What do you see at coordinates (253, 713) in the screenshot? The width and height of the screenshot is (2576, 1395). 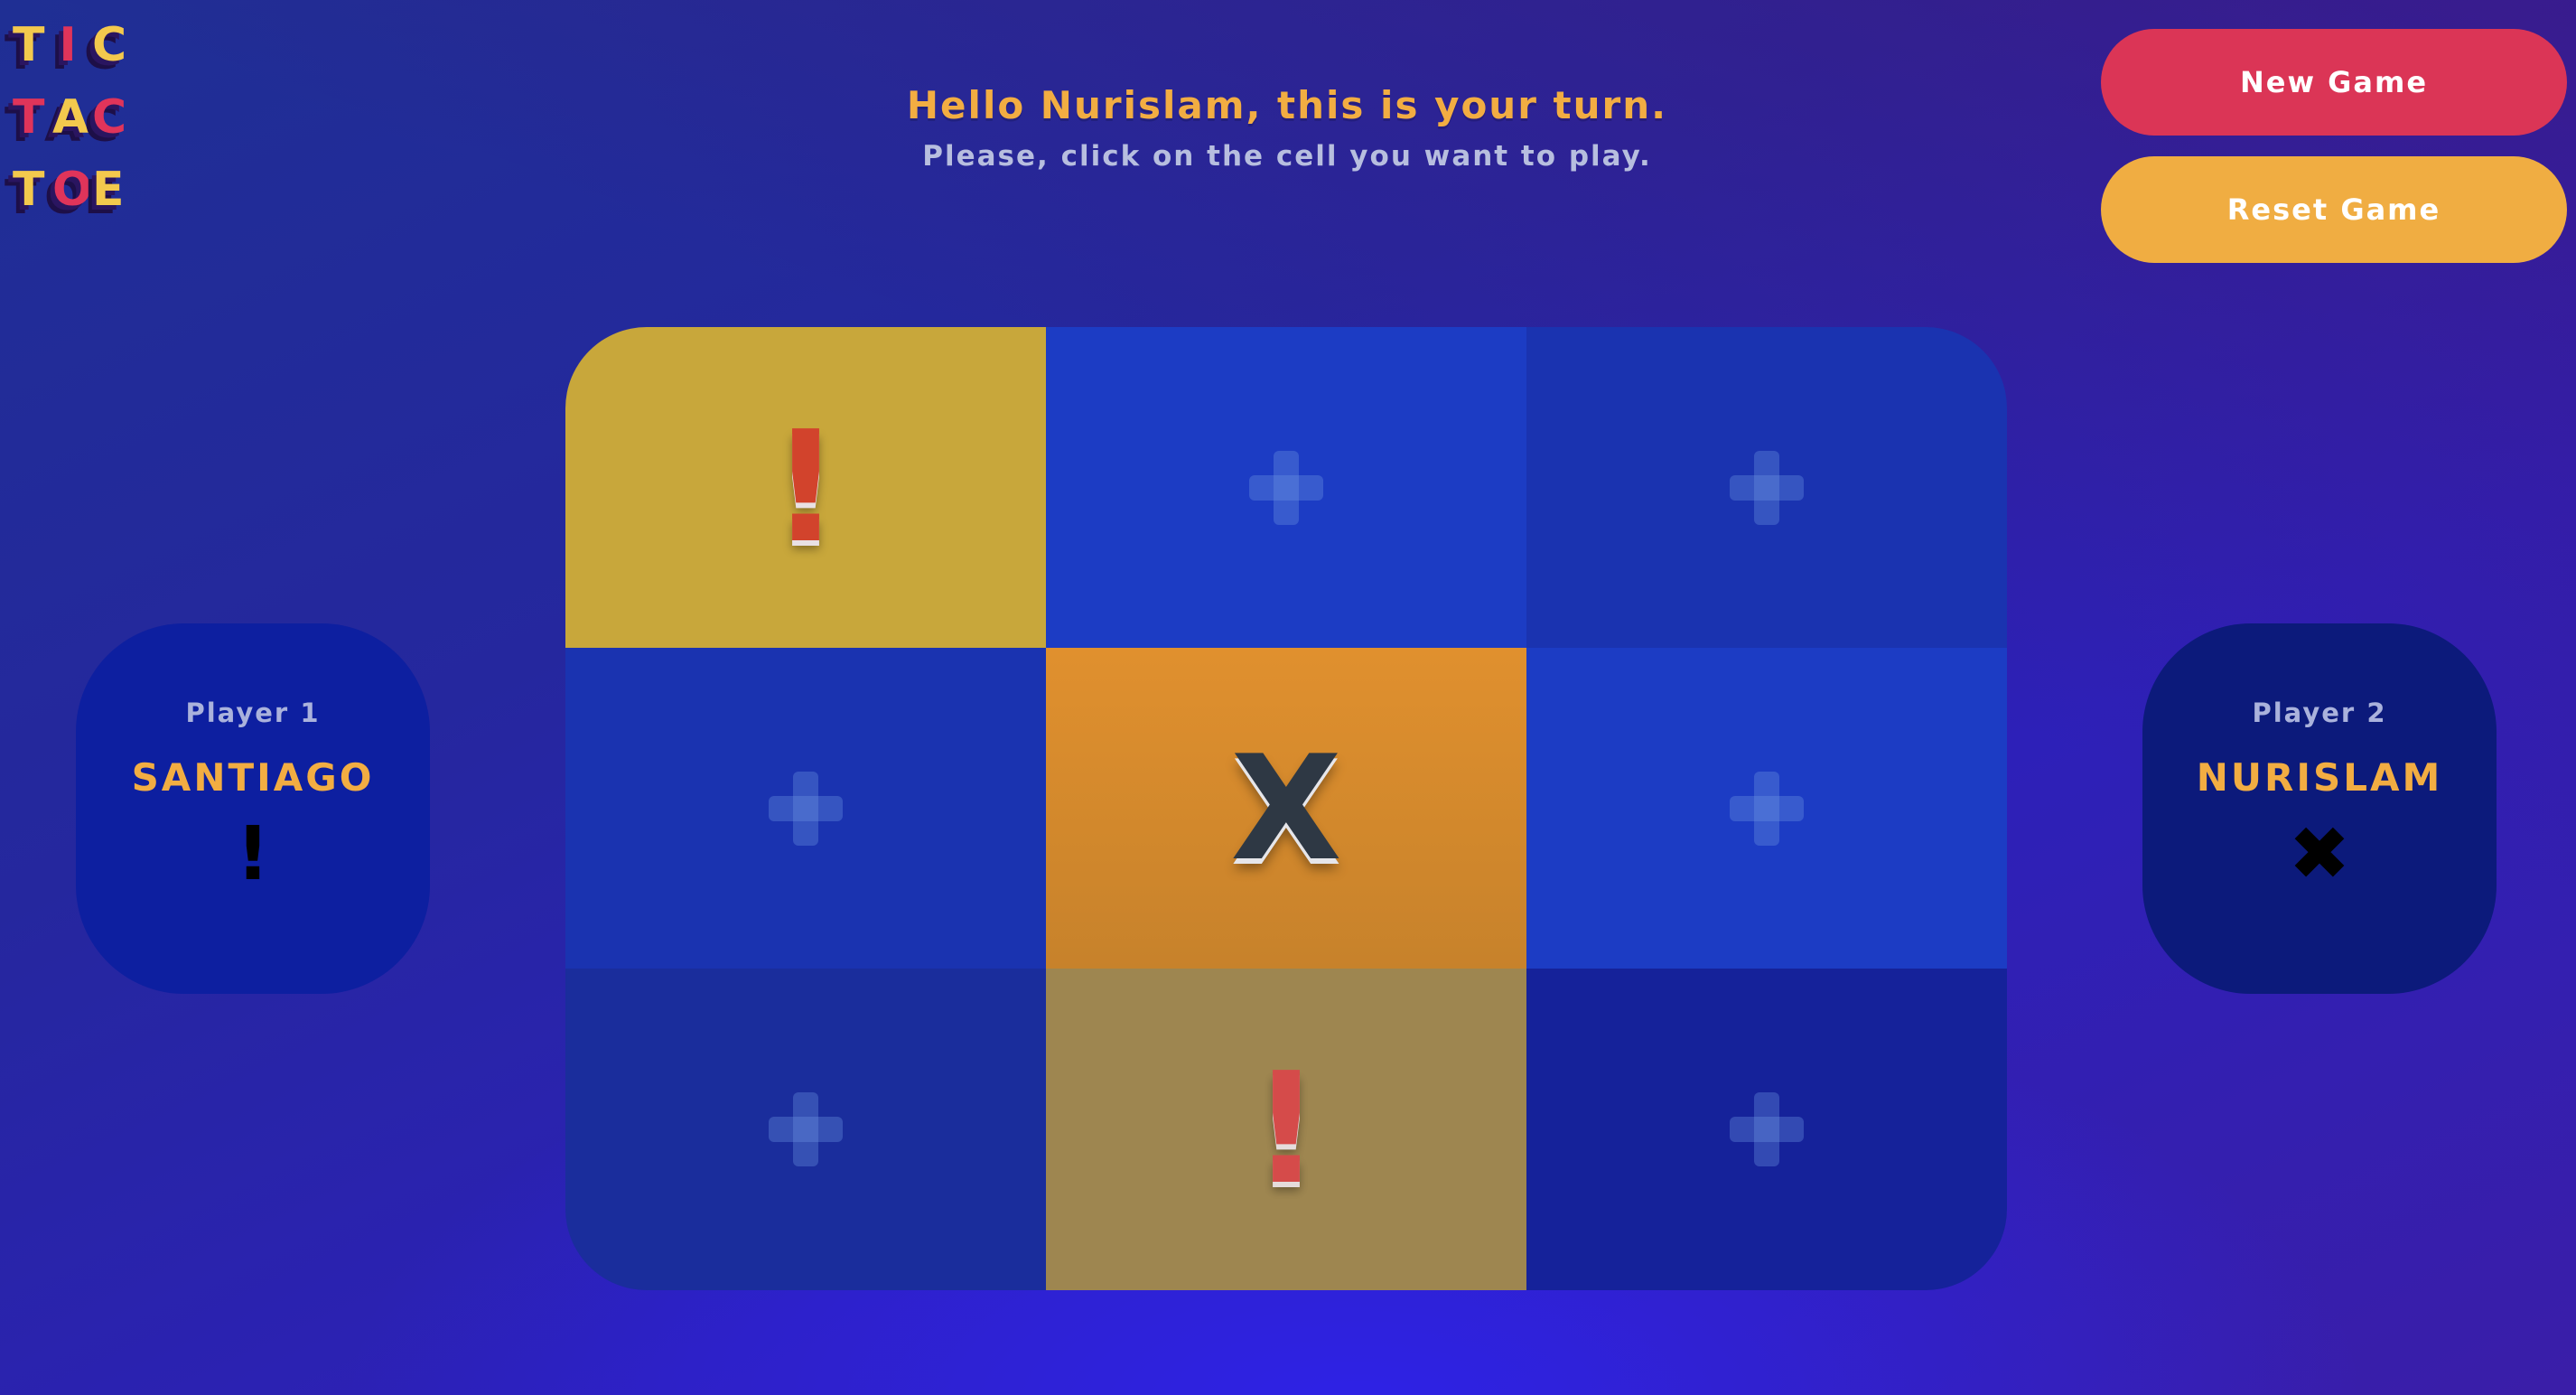 I see `player-label: Player 1` at bounding box center [253, 713].